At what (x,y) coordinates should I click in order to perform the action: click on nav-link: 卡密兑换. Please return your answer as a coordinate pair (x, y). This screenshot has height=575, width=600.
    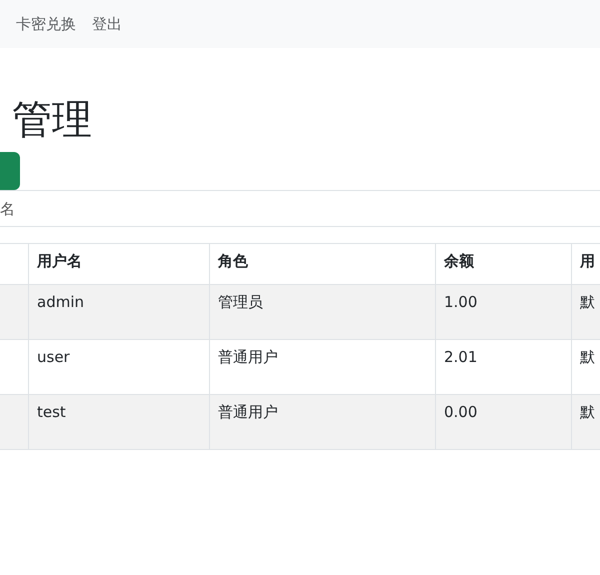
    Looking at the image, I should click on (46, 24).